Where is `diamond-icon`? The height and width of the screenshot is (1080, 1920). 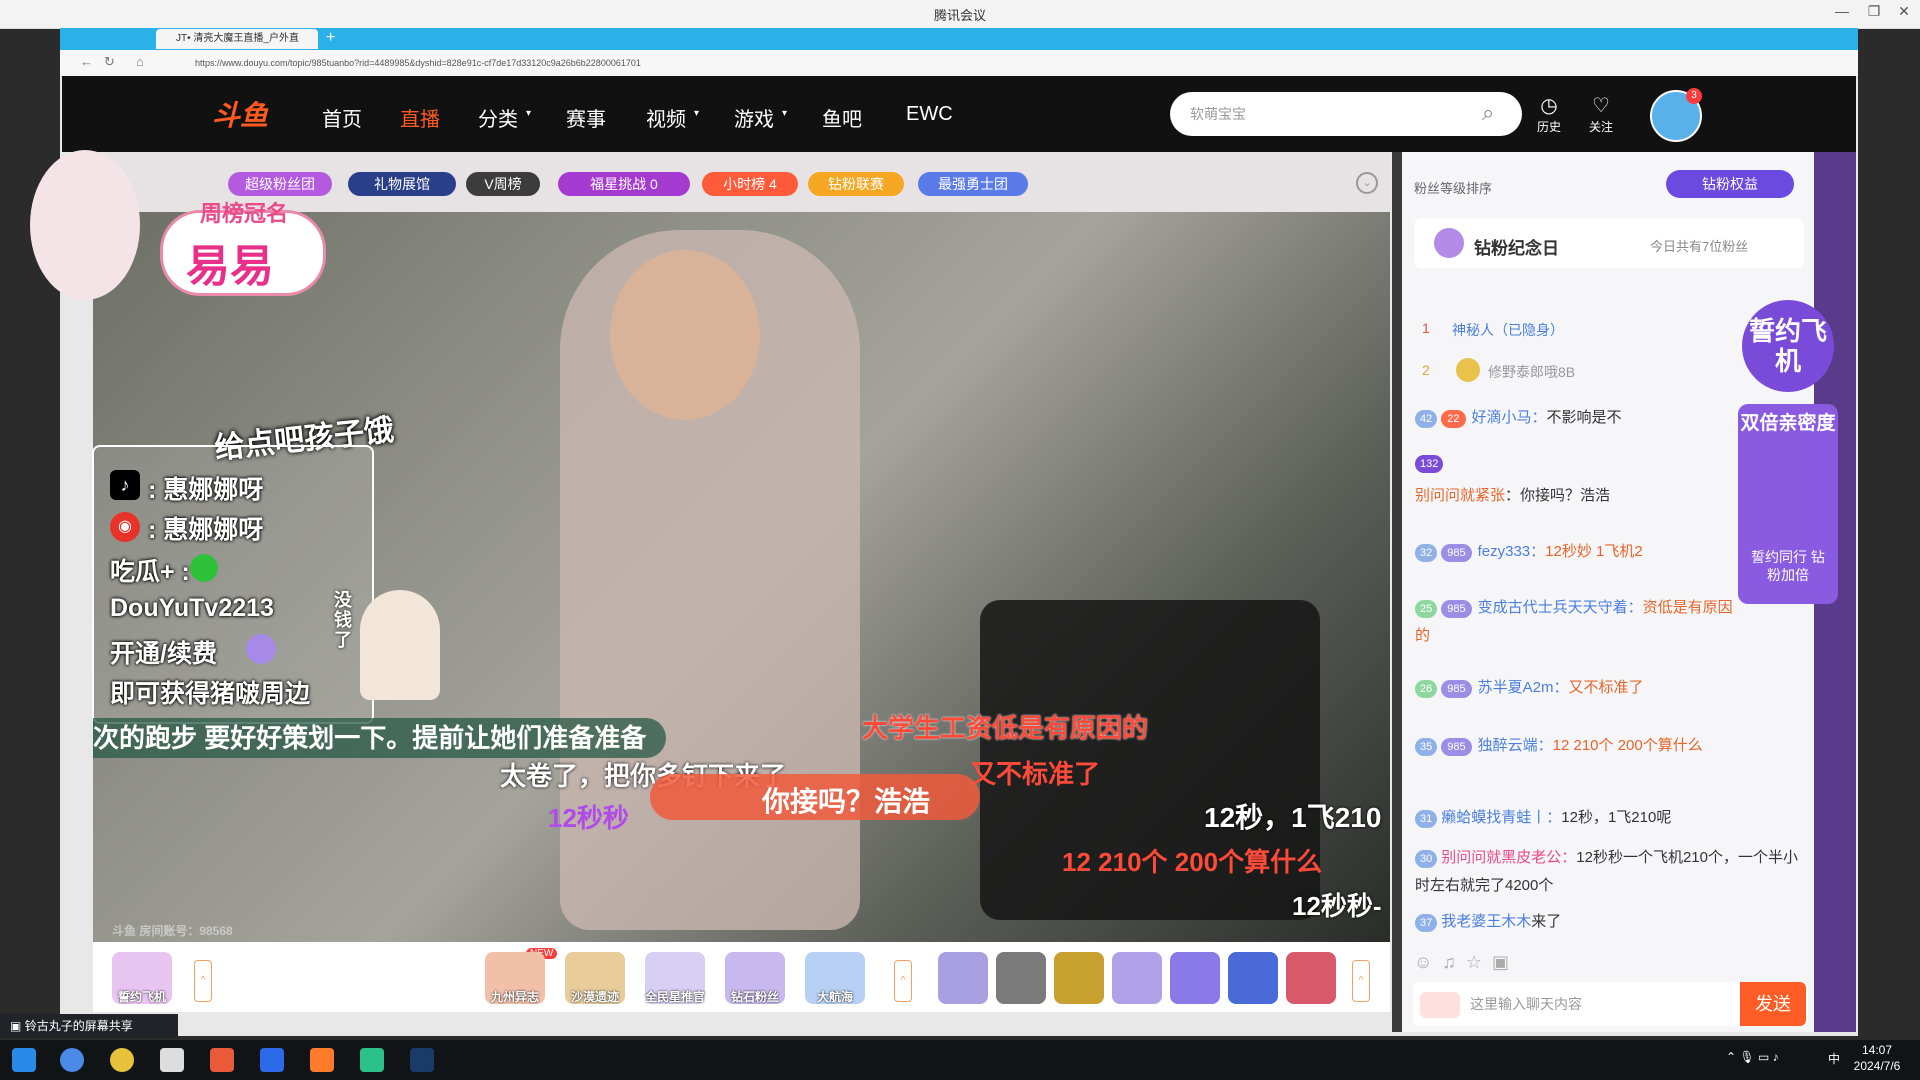
diamond-icon is located at coordinates (1449, 243).